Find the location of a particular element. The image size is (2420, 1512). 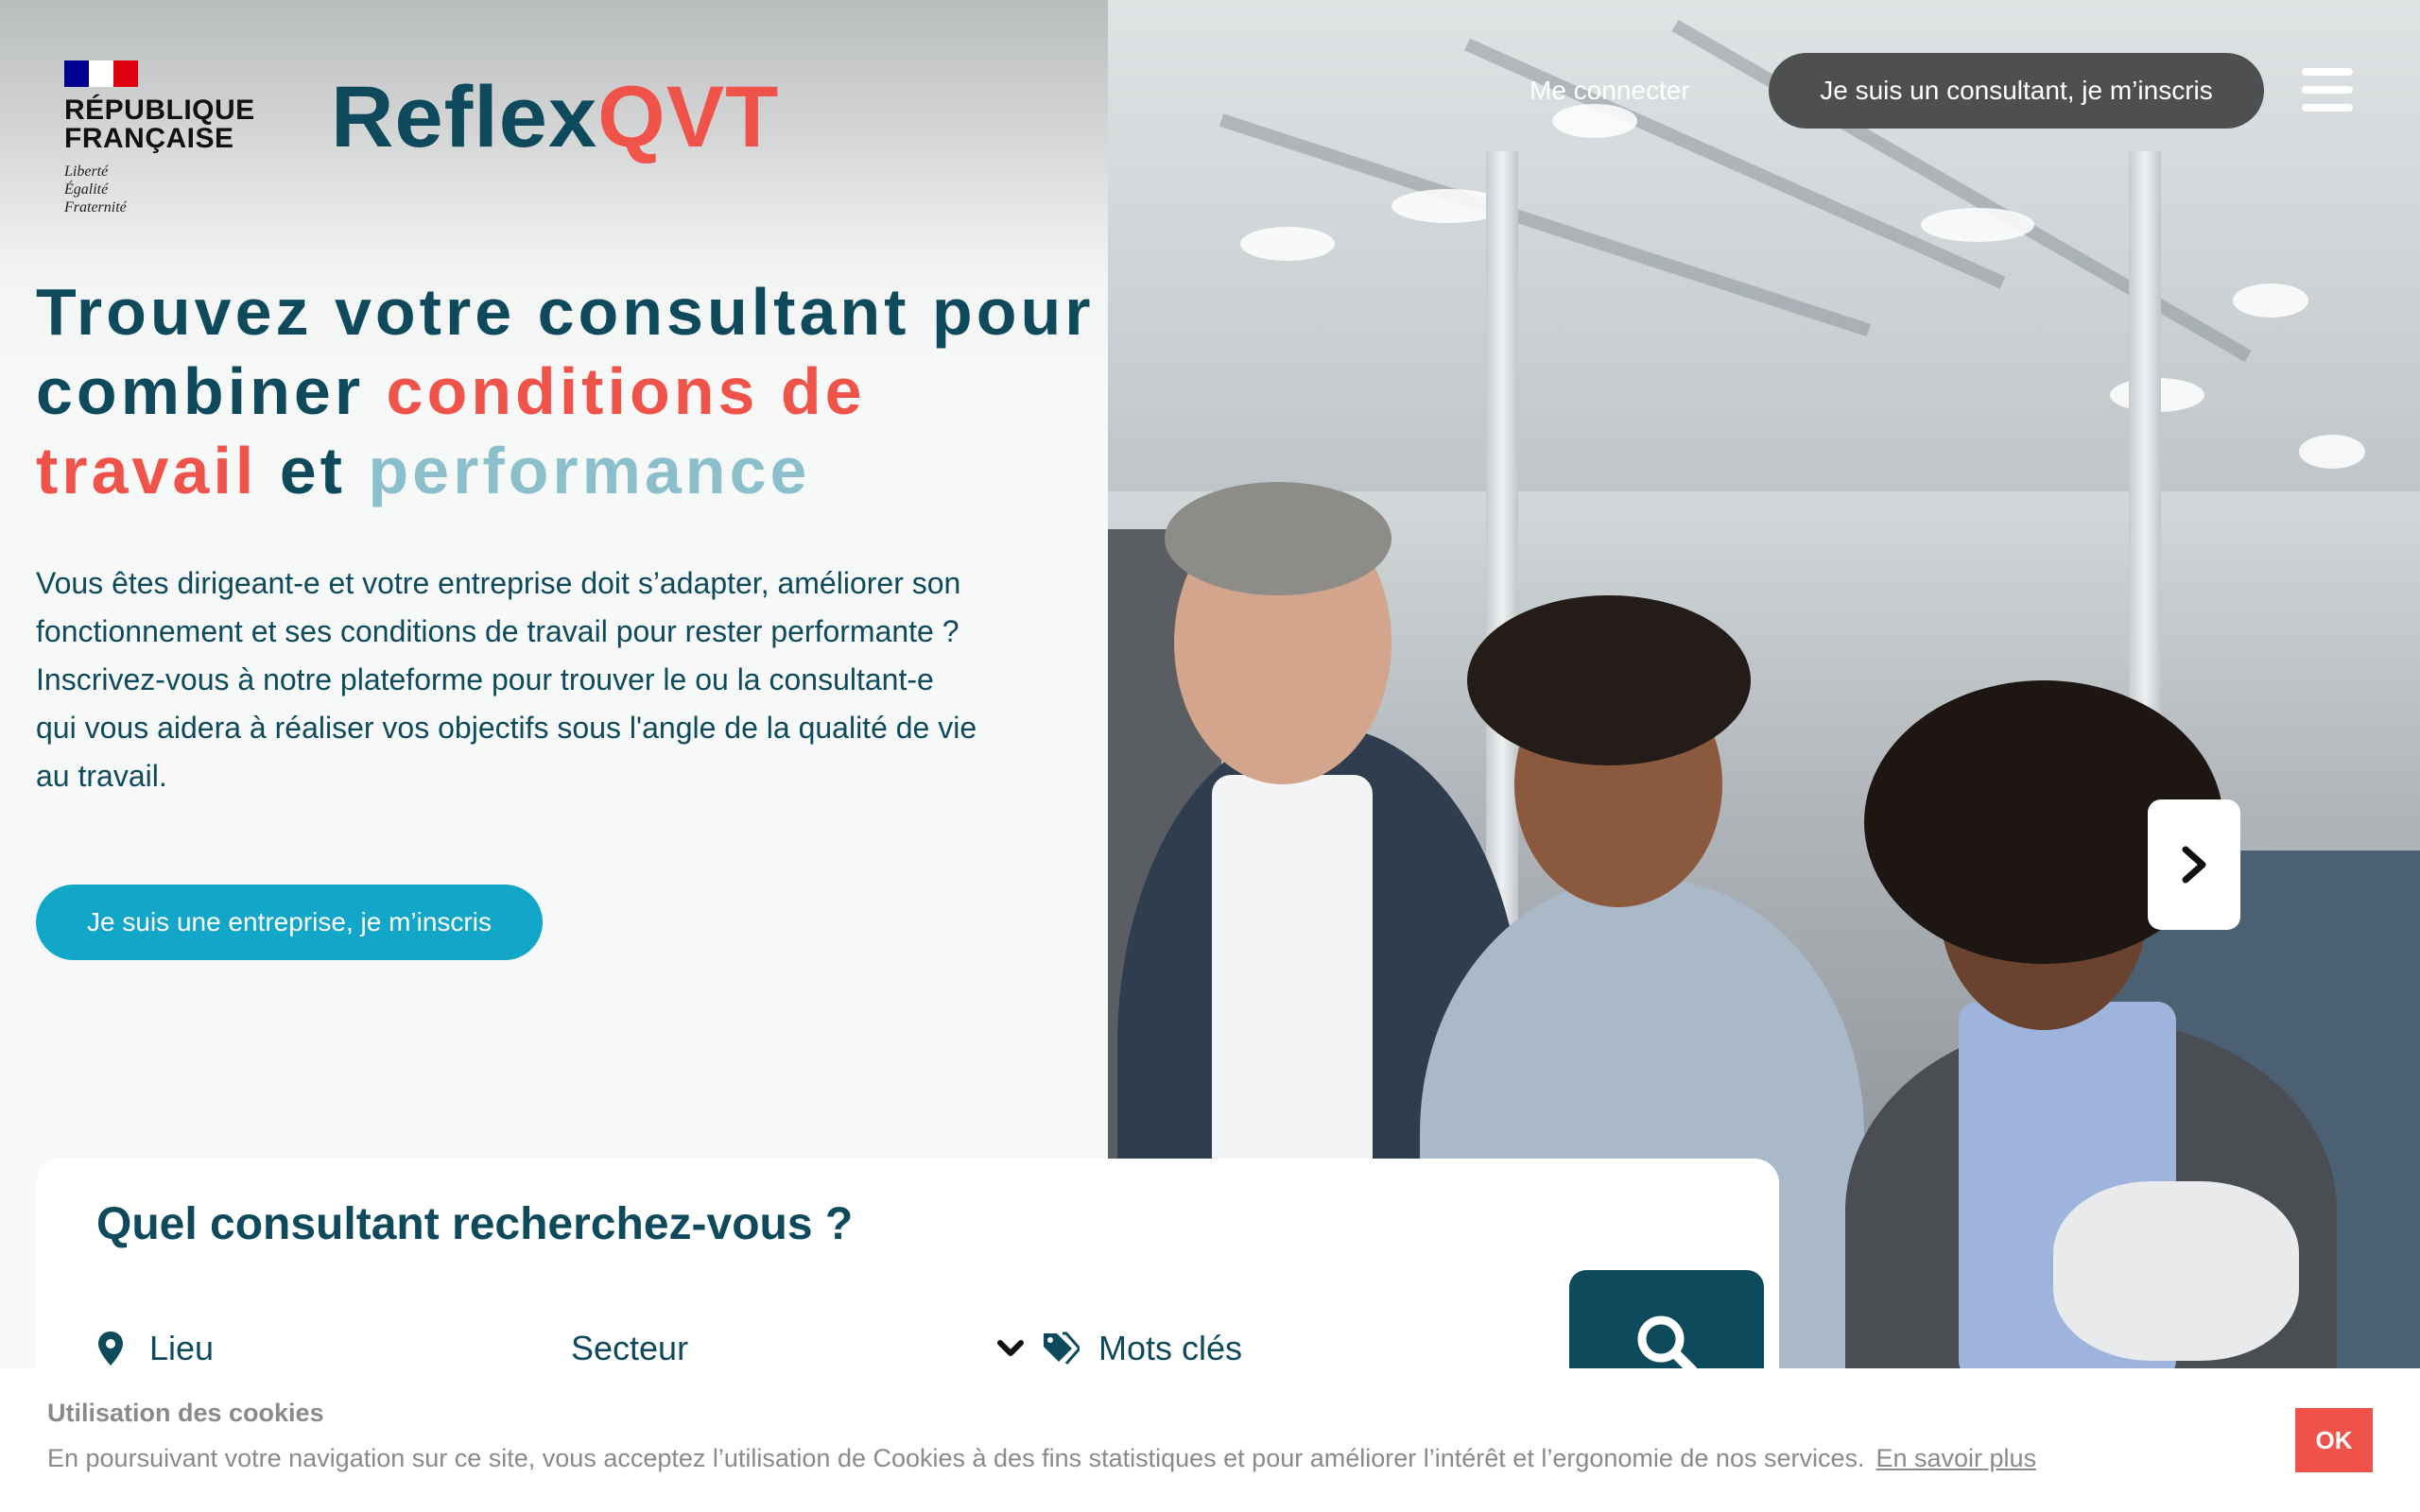

keywords-label: Mots clés is located at coordinates (1170, 1348).